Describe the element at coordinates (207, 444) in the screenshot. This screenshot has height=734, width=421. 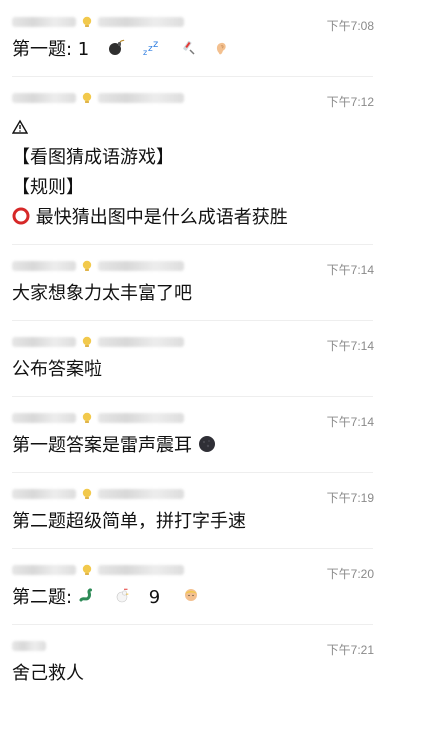
I see `new-moon-icon` at that location.